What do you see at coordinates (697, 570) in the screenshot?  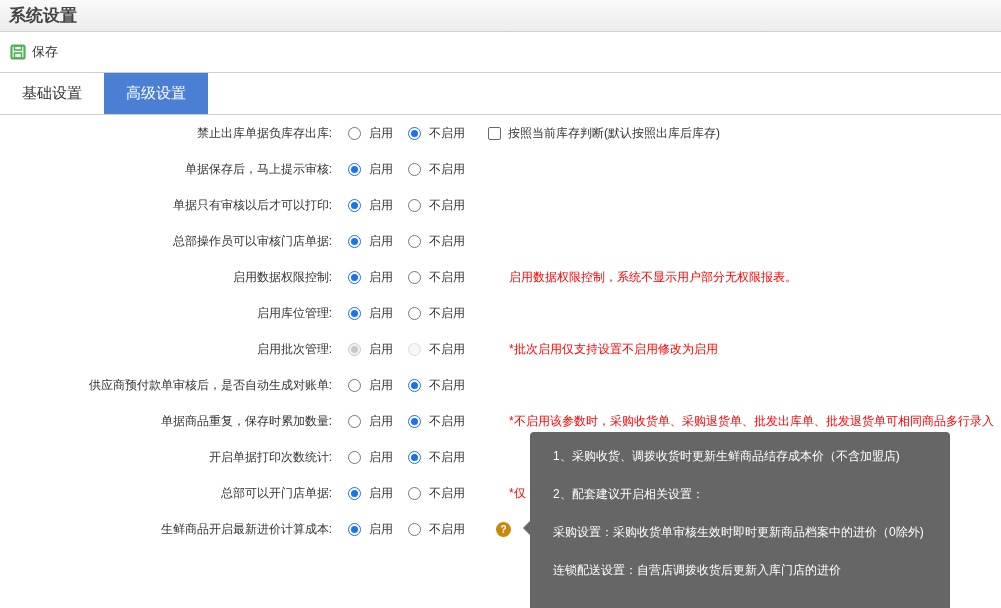 I see `tooltip-text: 连锁配送设置：自营店调拨收货后更新入库门店的进价` at bounding box center [697, 570].